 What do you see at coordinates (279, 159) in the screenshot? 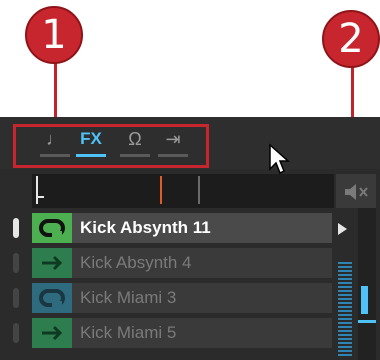
I see `mouse-cursor-icon` at bounding box center [279, 159].